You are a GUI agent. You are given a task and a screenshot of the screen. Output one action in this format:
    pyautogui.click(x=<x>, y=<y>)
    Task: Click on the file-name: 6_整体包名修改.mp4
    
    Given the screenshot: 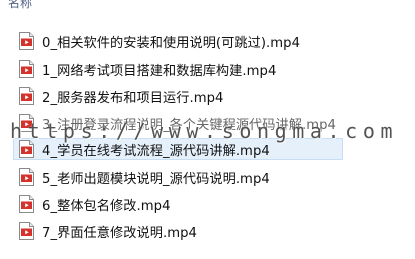 What is the action you would take?
    pyautogui.click(x=106, y=206)
    